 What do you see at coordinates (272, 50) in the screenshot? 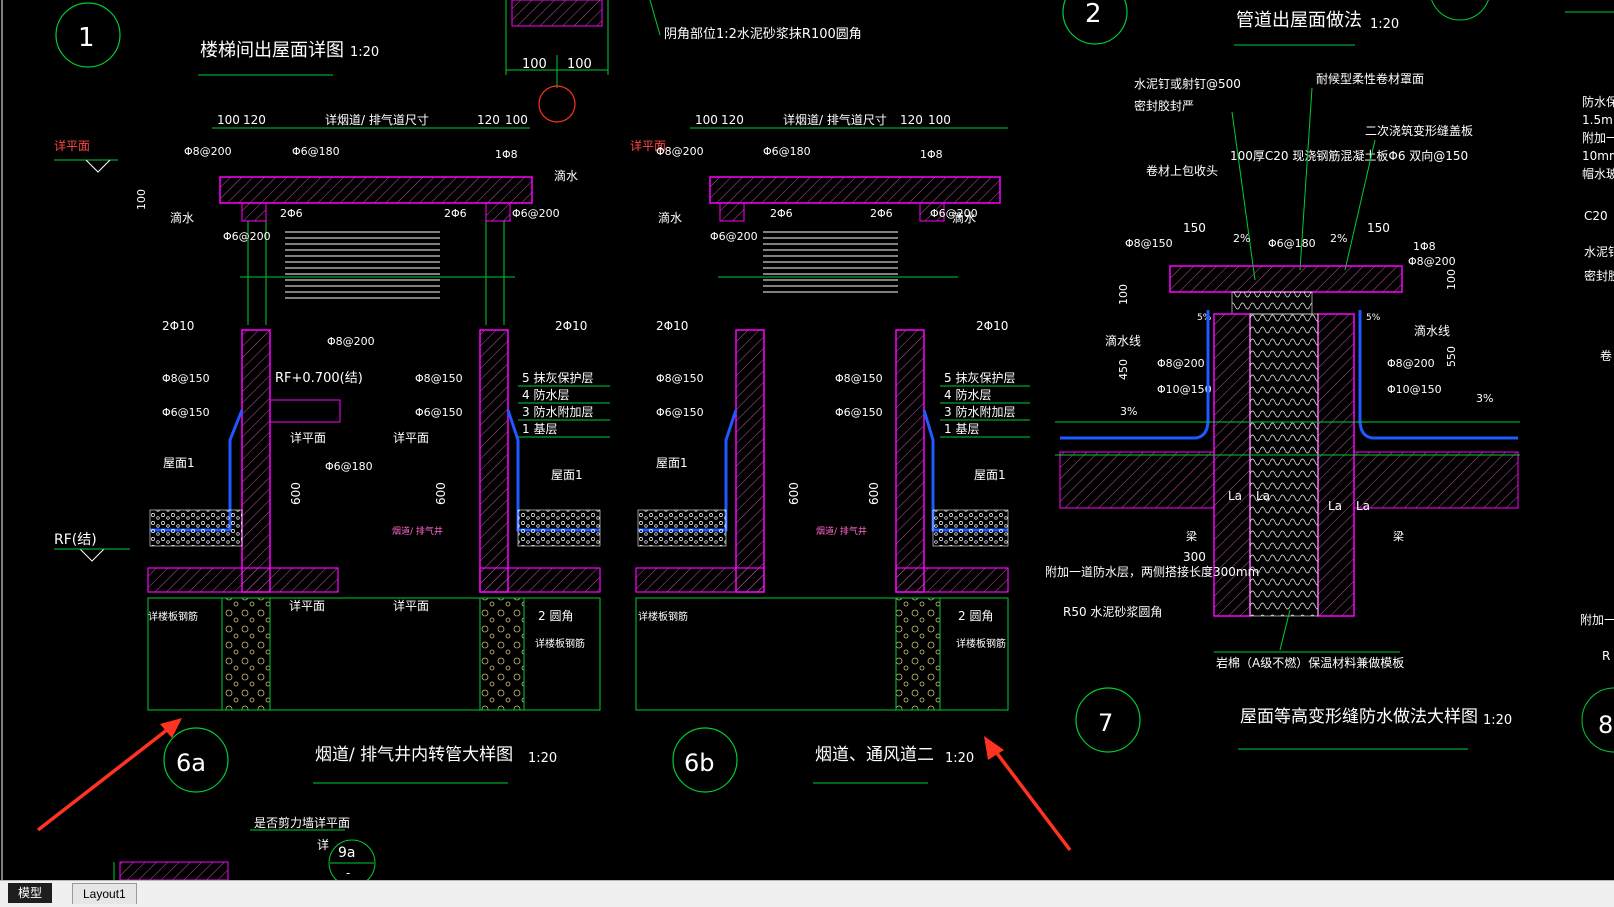
I see `drawing-1-title: 楼梯间出屋面详图` at bounding box center [272, 50].